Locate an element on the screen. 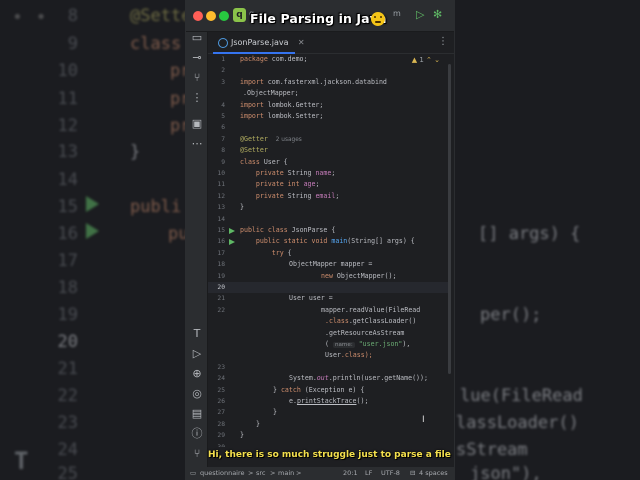 Image resolution: width=640 pixels, height=480 pixels. code-text: lombok.Setter; is located at coordinates (293, 116).